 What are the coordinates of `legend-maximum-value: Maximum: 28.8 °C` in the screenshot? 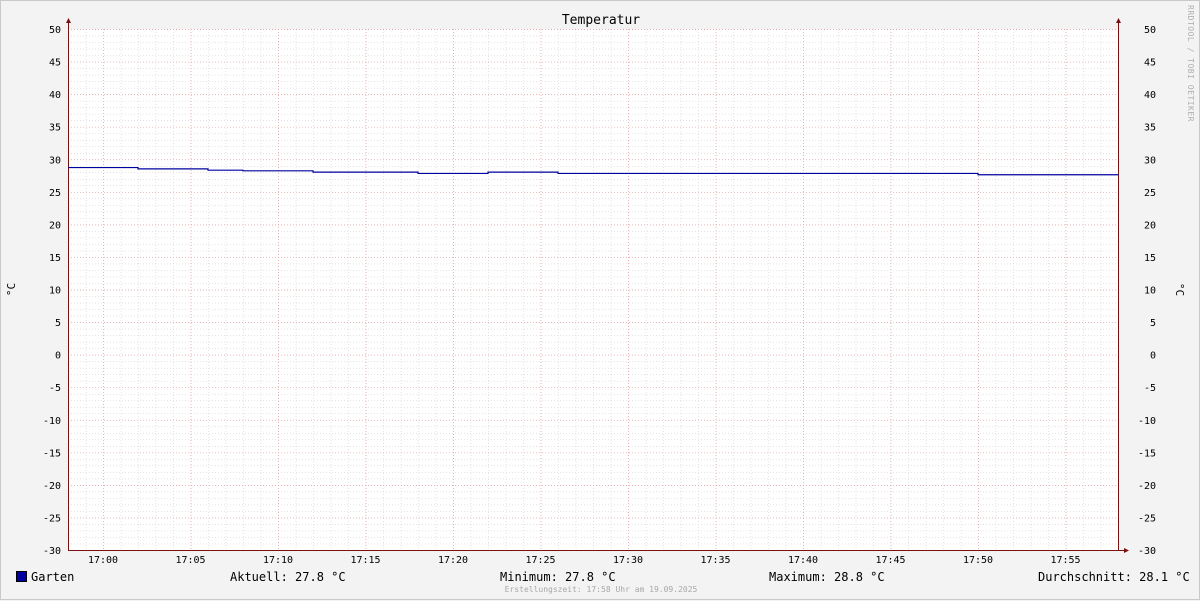 It's located at (827, 577).